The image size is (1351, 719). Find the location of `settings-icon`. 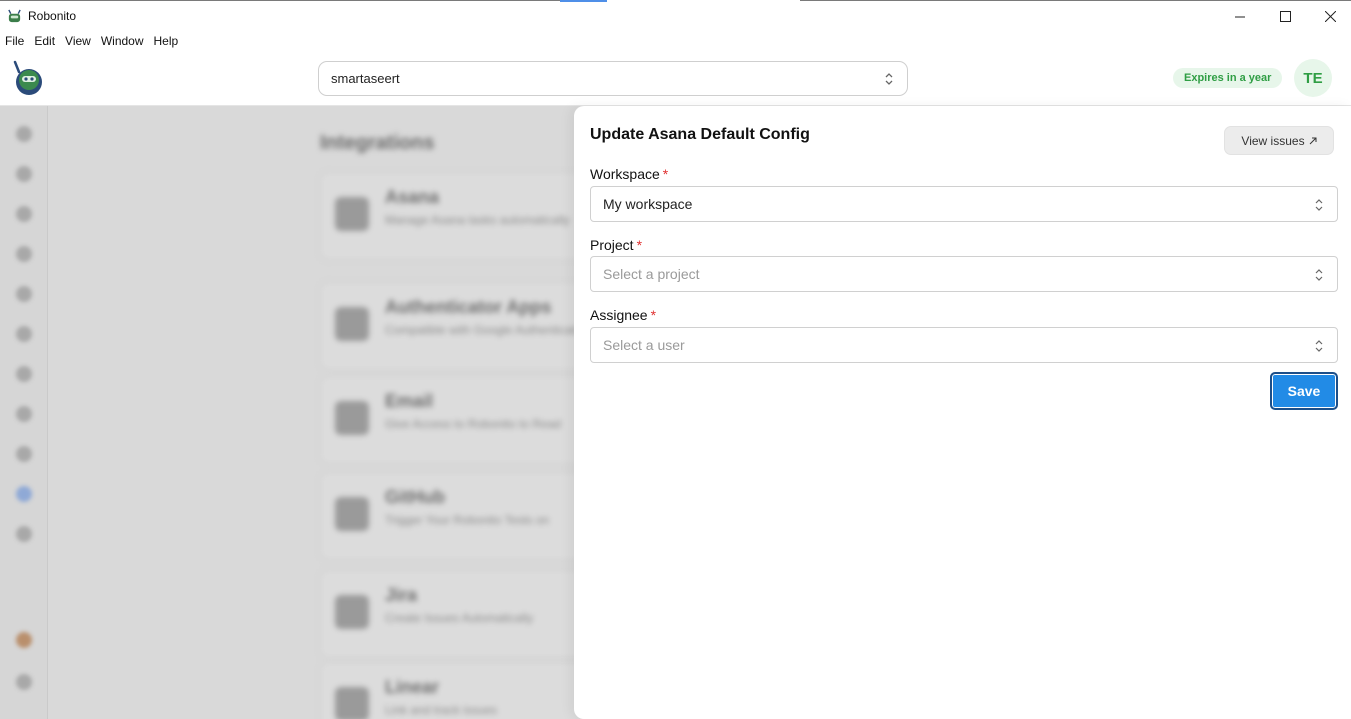

settings-icon is located at coordinates (24, 374).